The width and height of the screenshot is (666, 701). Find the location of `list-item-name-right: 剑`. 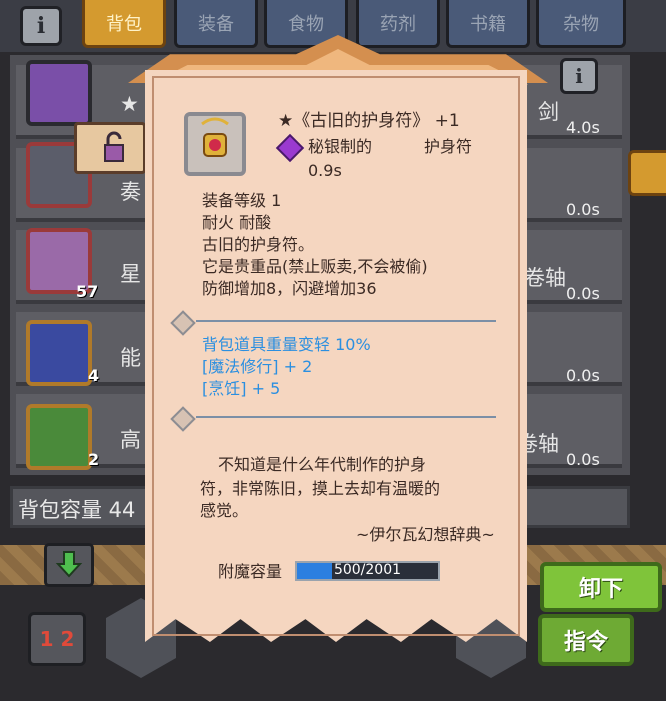

list-item-name-right: 剑 is located at coordinates (548, 112).